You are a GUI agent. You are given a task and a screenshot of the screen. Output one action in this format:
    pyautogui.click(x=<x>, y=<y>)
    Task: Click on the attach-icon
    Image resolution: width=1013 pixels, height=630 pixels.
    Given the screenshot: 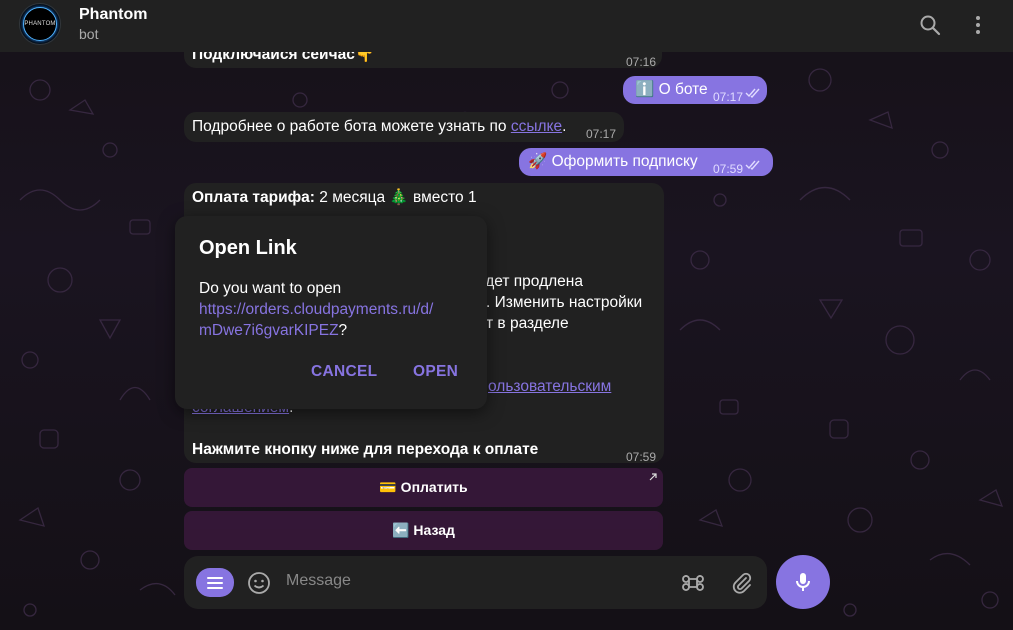 What is the action you would take?
    pyautogui.click(x=742, y=583)
    